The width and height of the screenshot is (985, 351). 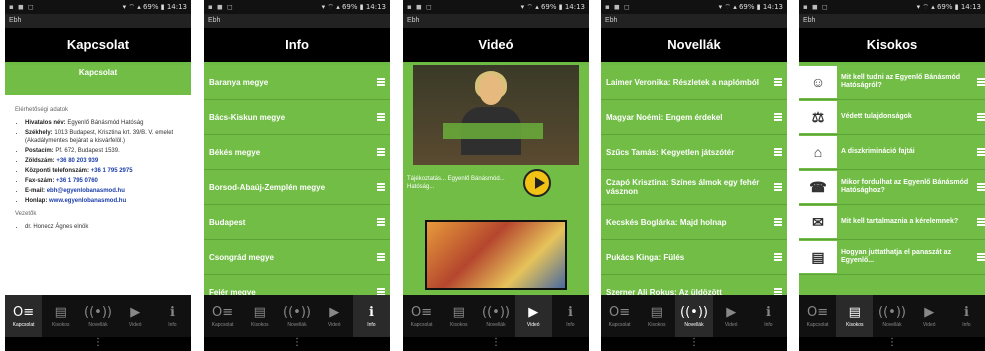 I want to click on list-item: ✉ Mit kell tartalmaznia a kérelemnek?, so click(x=892, y=222).